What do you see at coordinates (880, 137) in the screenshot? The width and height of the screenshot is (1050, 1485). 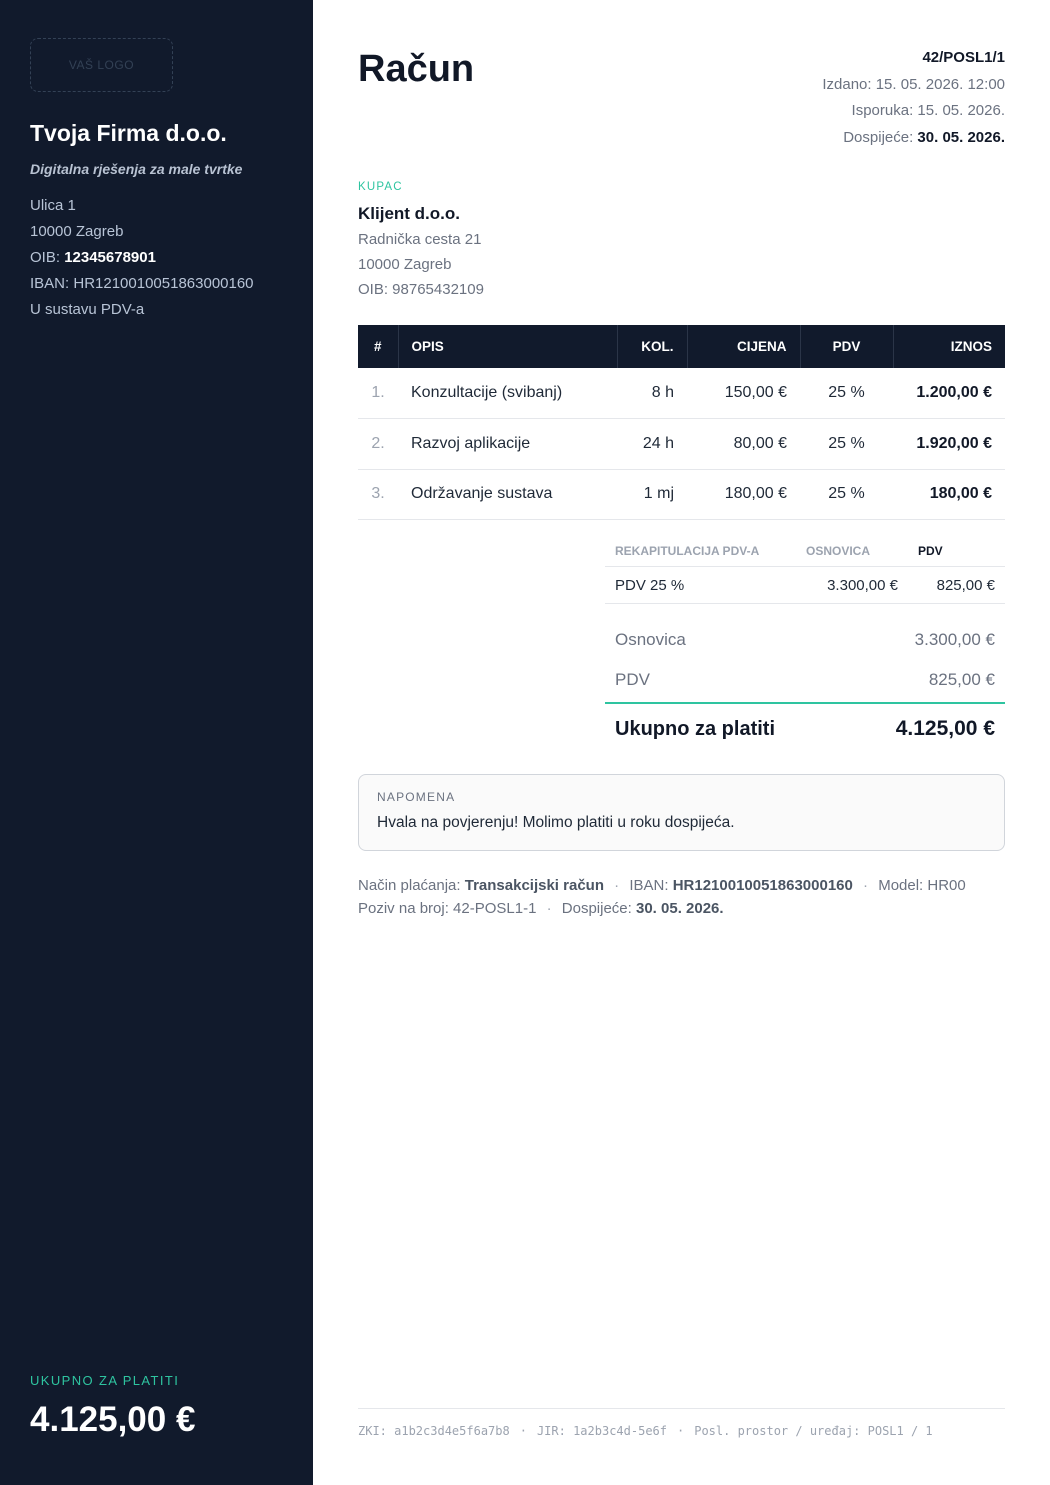 I see `due-label: Dospijeće:` at bounding box center [880, 137].